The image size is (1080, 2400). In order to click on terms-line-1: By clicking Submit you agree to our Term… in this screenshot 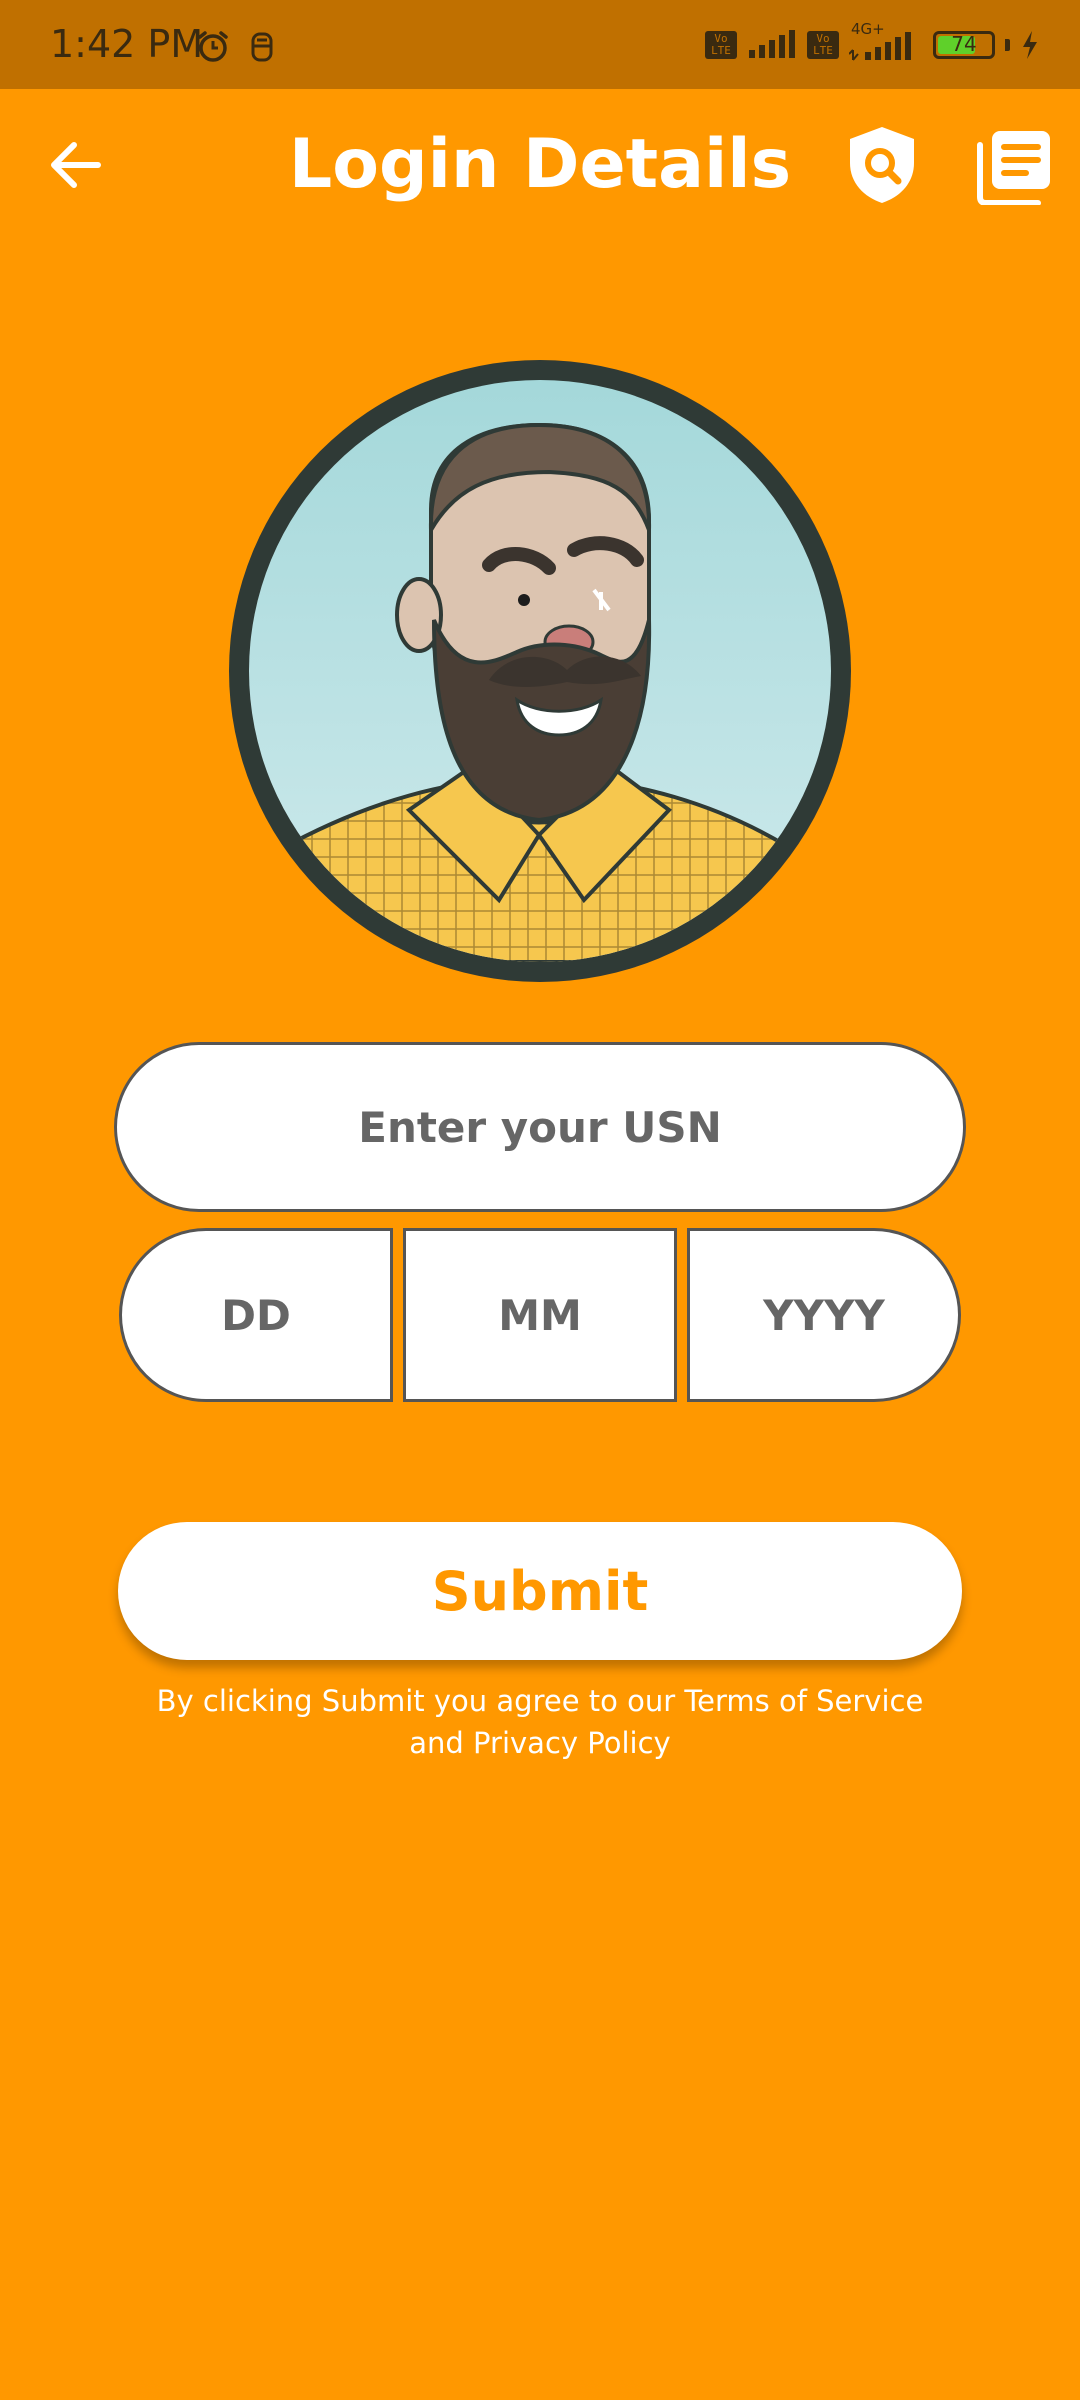, I will do `click(540, 1701)`.